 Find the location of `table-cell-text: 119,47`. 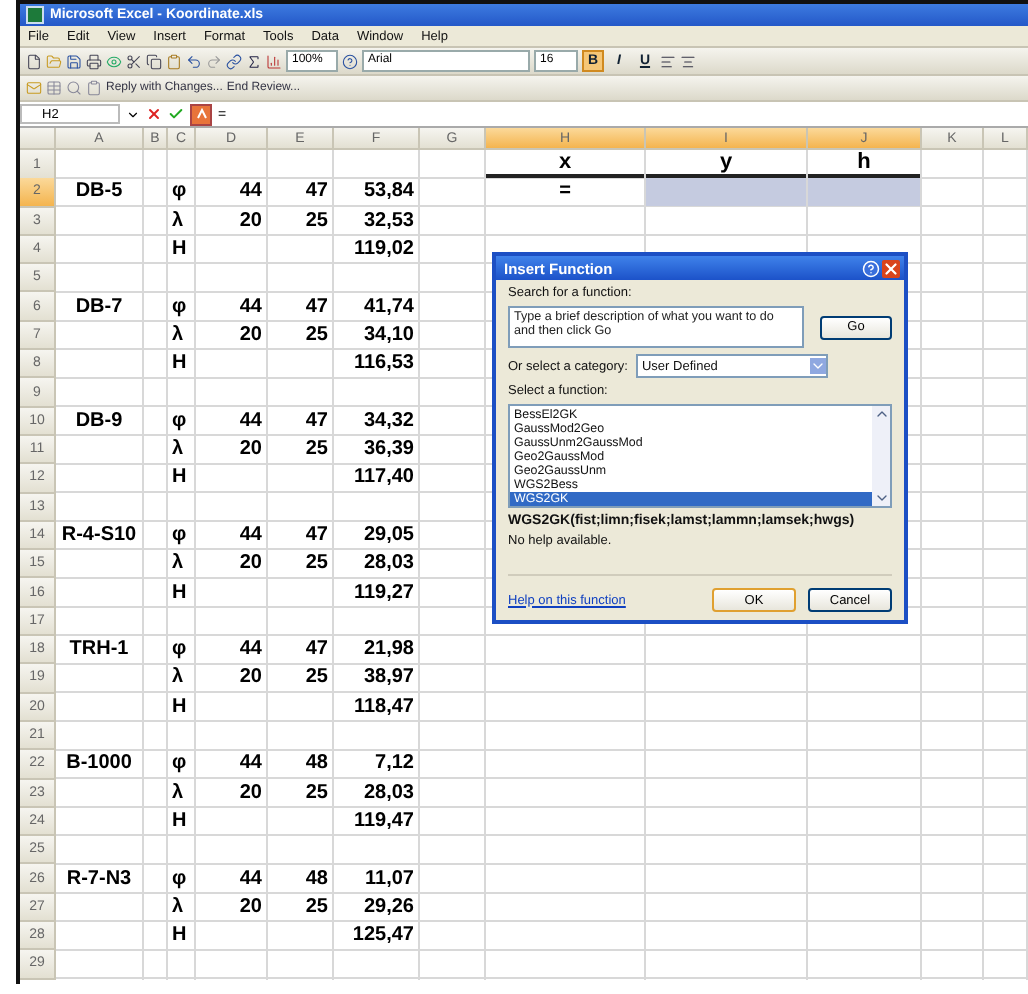

table-cell-text: 119,47 is located at coordinates (383, 821).